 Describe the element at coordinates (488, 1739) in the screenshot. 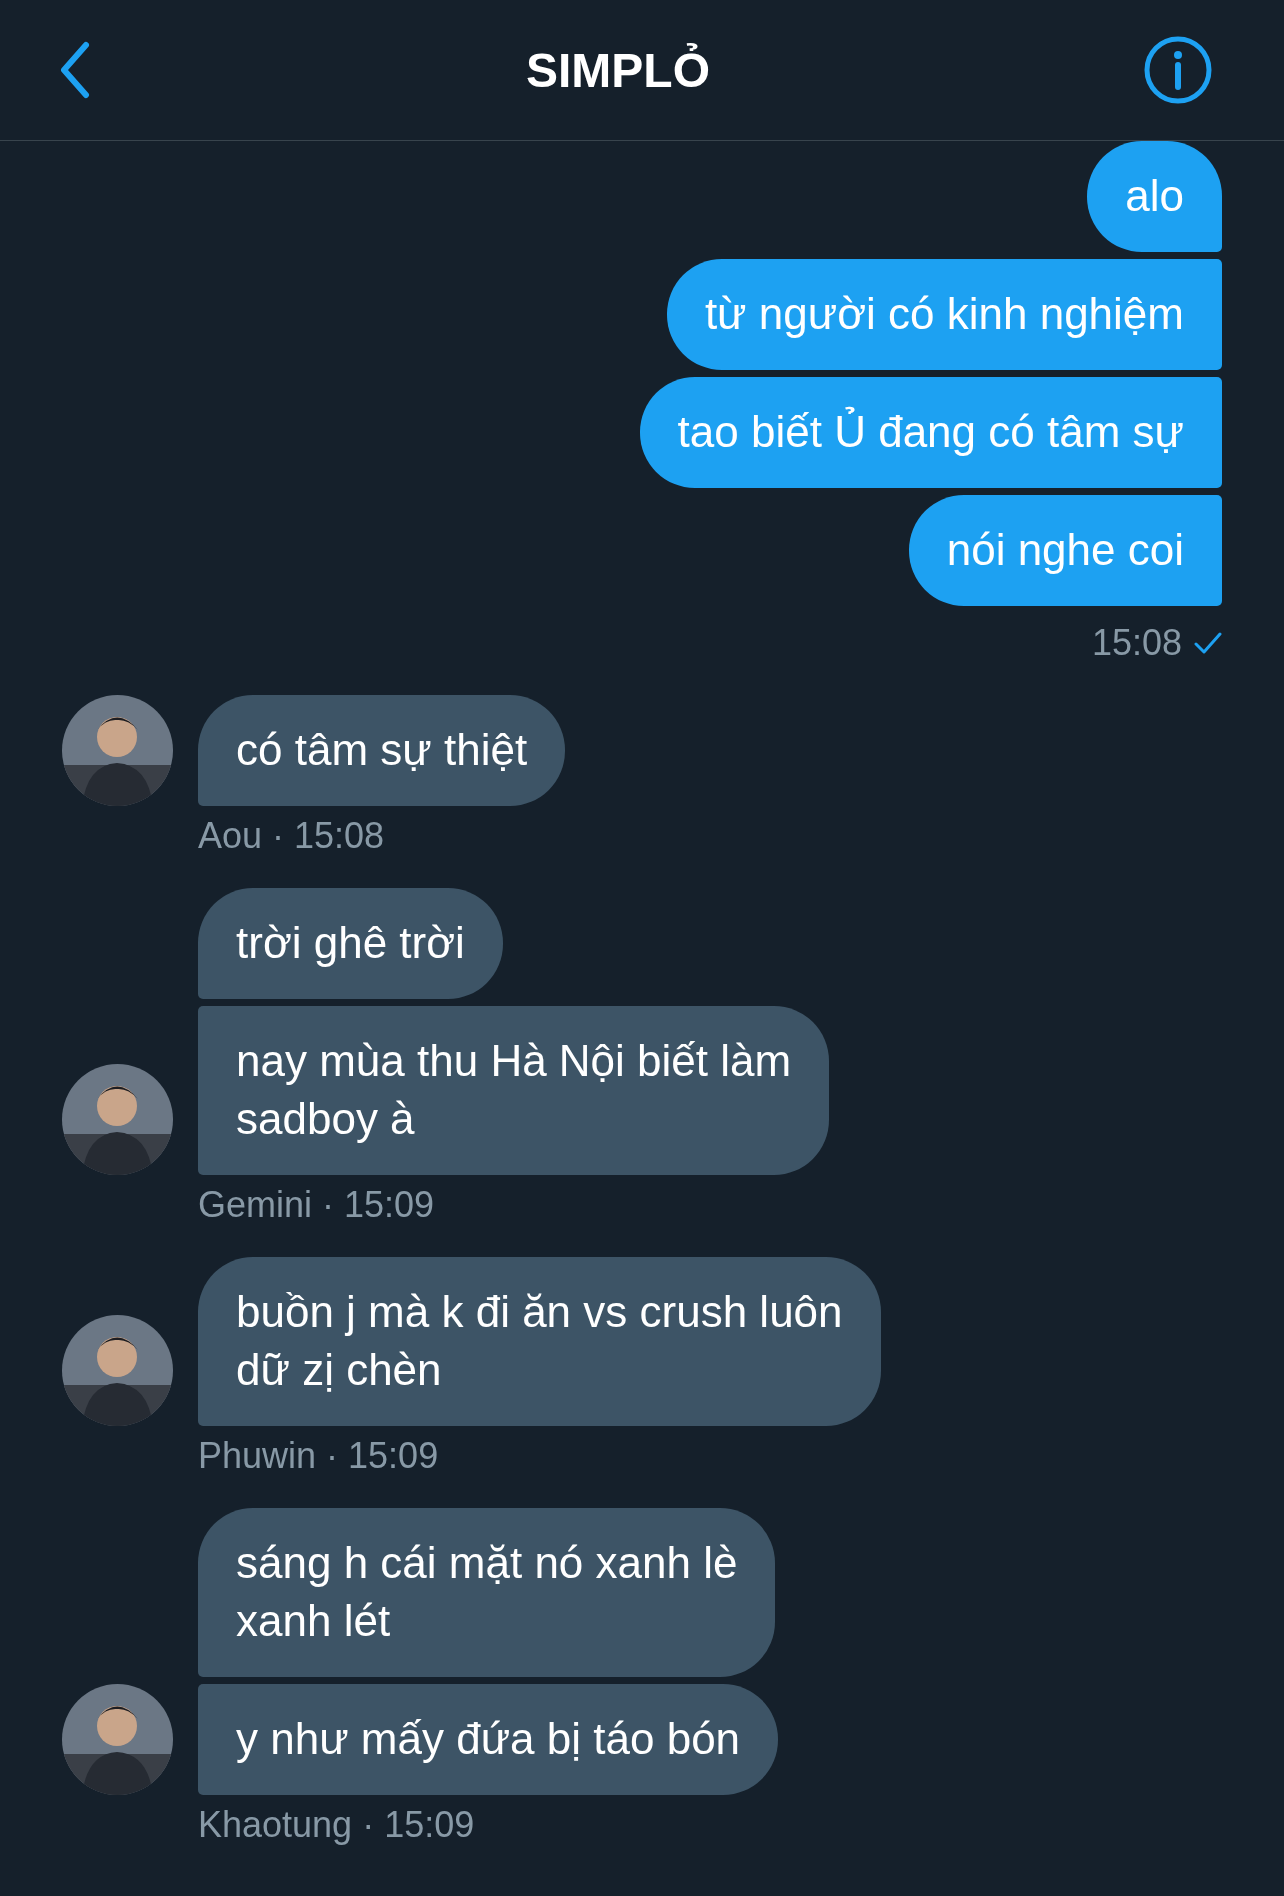

I see `message-bubble: y như mấy đứa bị táo bón` at that location.